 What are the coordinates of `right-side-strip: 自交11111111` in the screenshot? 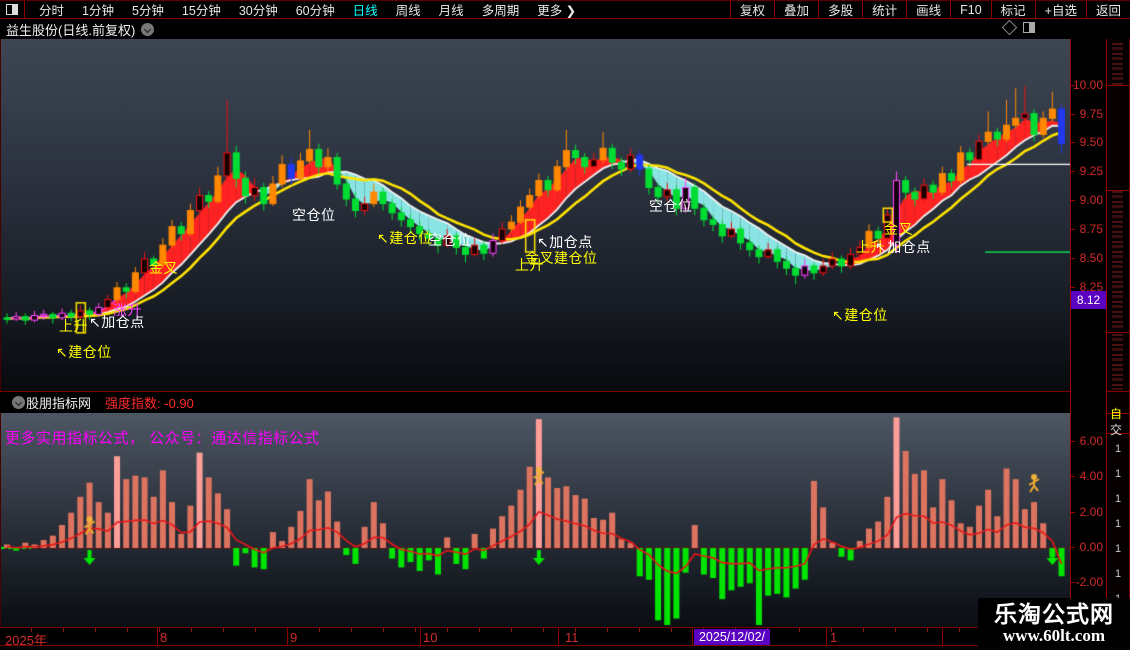 It's located at (1118, 344).